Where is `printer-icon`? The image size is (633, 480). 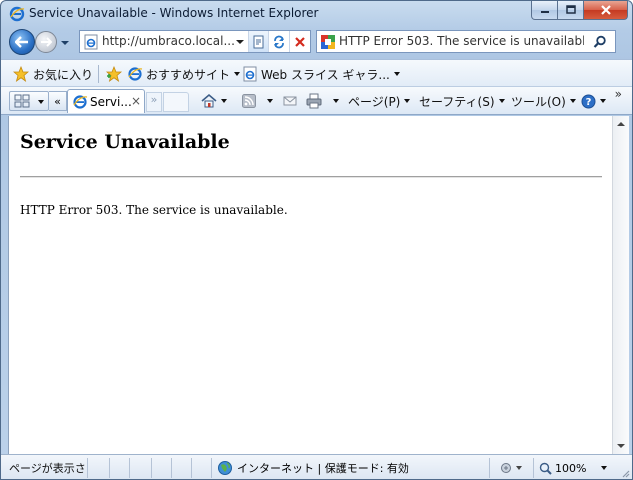
printer-icon is located at coordinates (314, 101).